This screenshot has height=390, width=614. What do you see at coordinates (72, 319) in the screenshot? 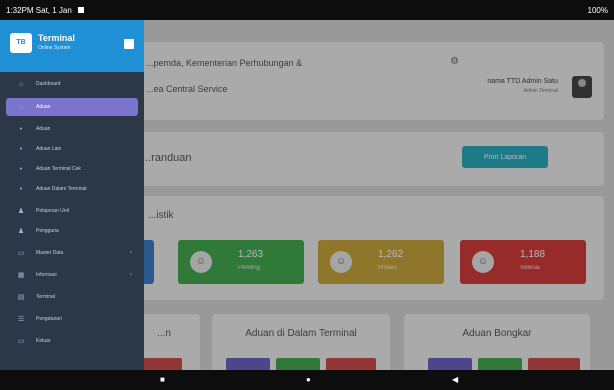
I see `sidebar-item-pengaturan: ☰ Pengaturan` at bounding box center [72, 319].